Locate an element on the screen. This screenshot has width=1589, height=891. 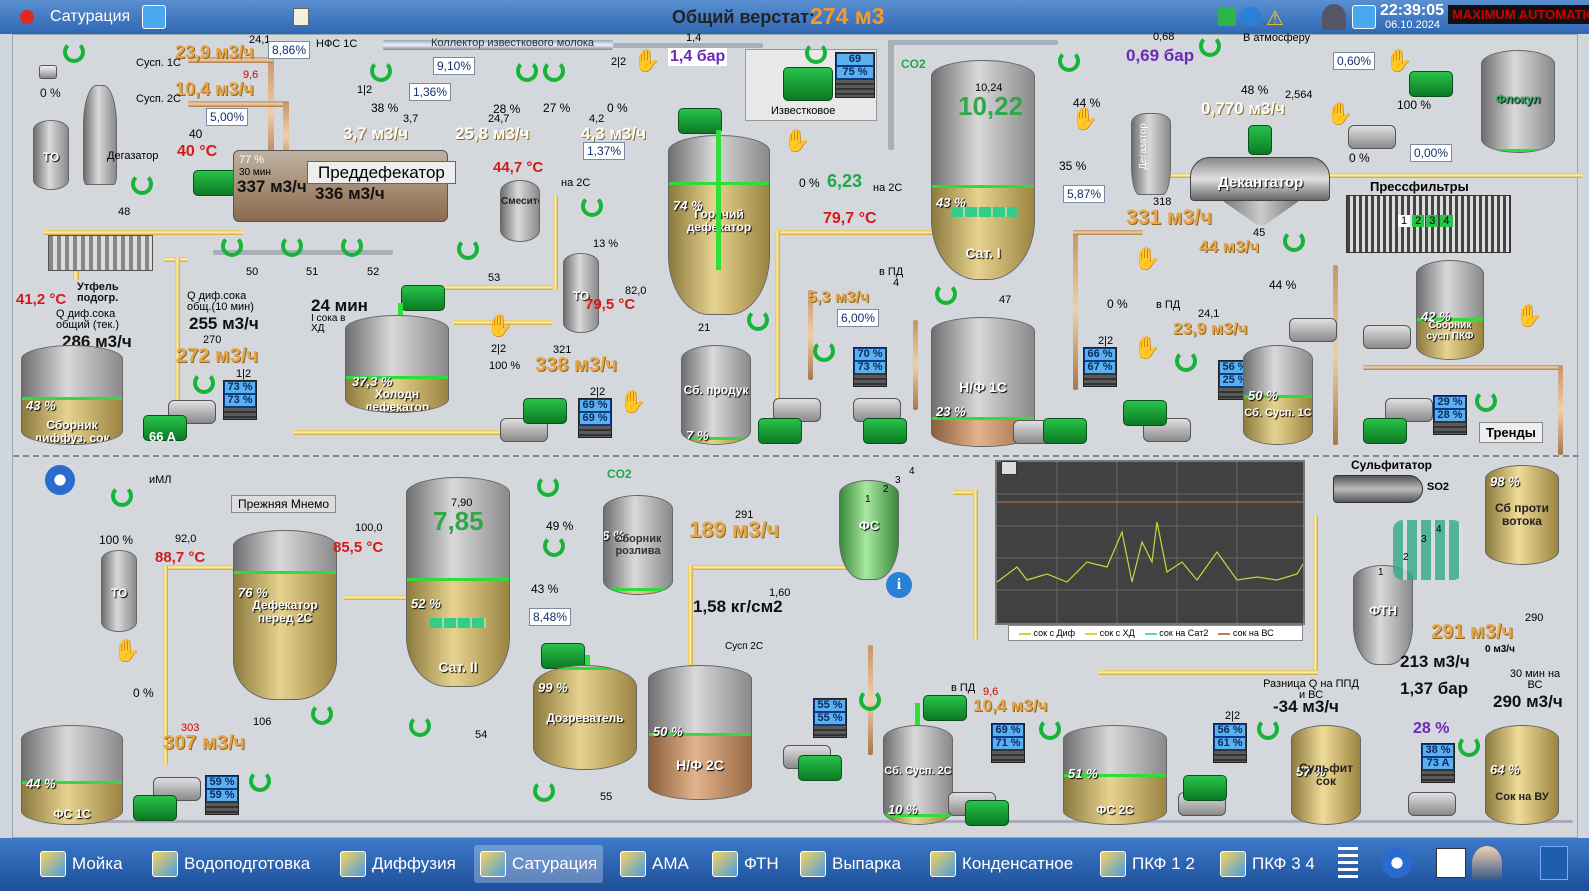
fs2c-tank: 51 % ФС 2С is located at coordinates (1115, 775).